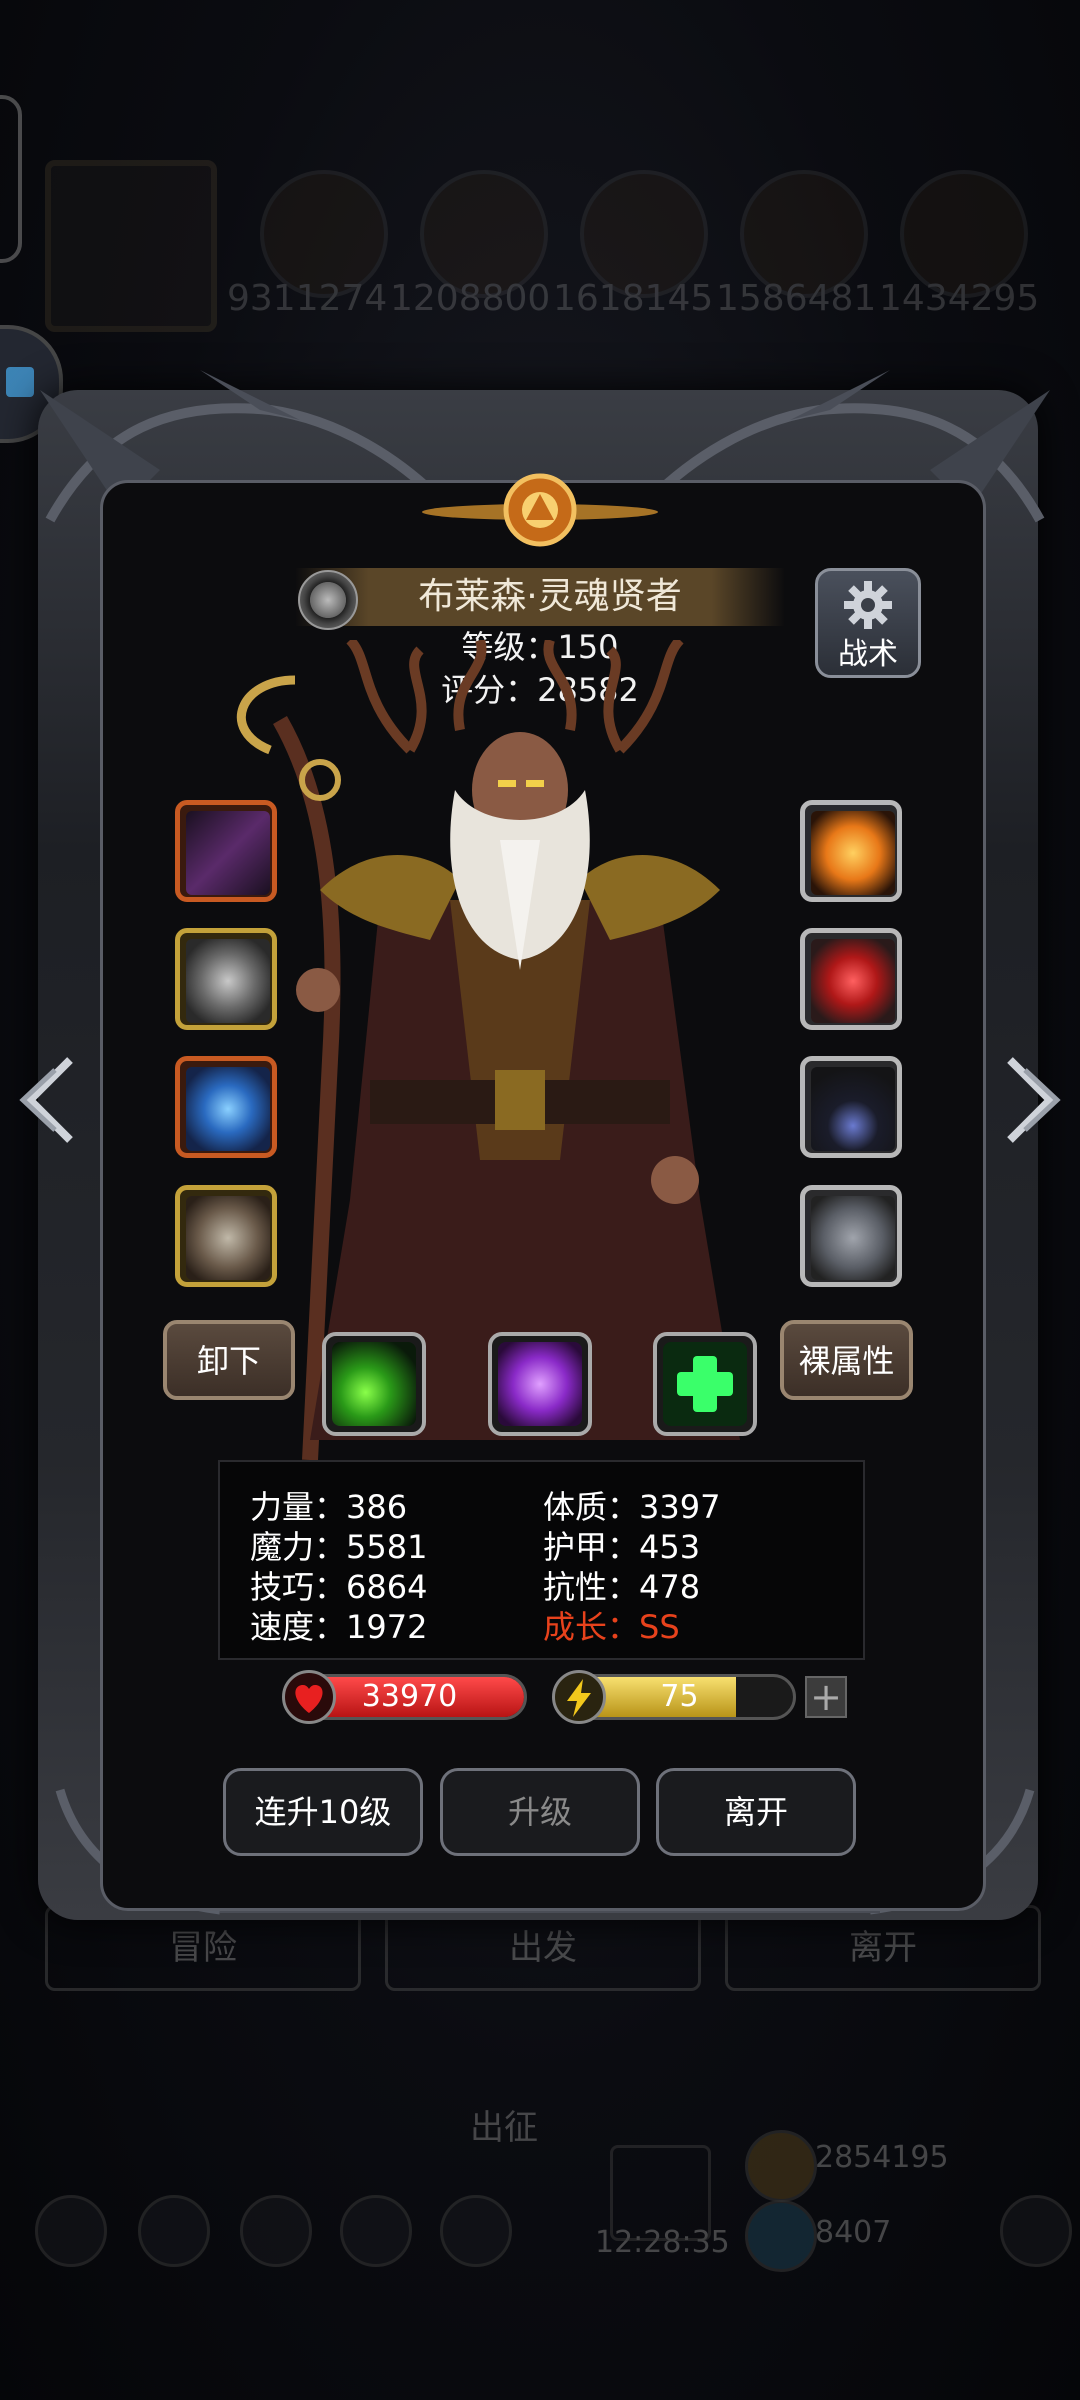 The width and height of the screenshot is (1080, 2400). I want to click on skill-slot-spirit, so click(540, 1384).